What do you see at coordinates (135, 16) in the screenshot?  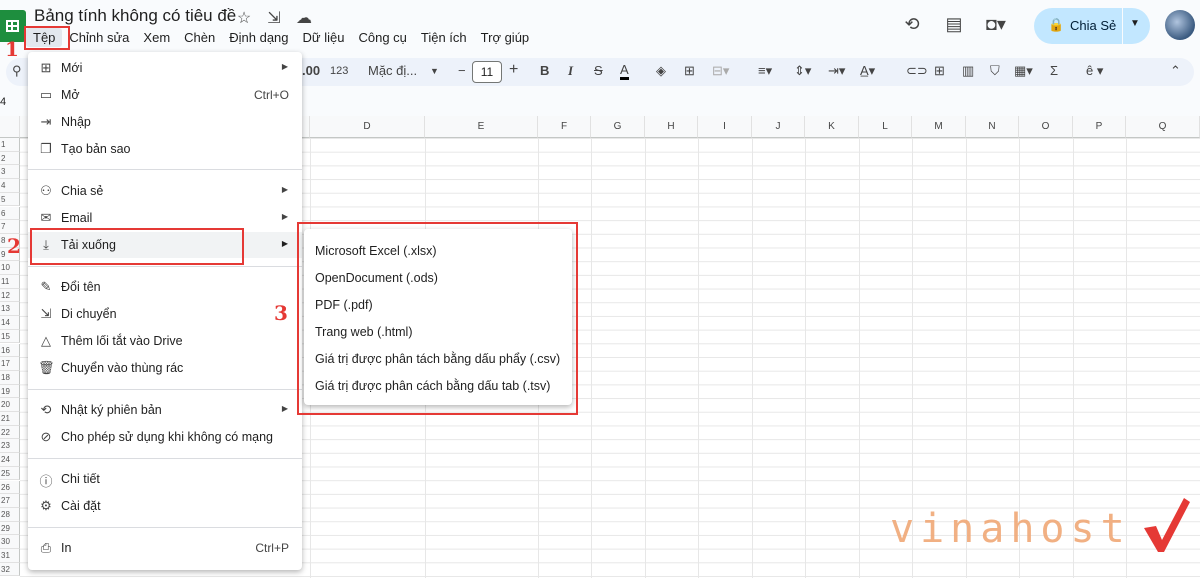 I see `document-title: Bảng tính không có tiêu đề` at bounding box center [135, 16].